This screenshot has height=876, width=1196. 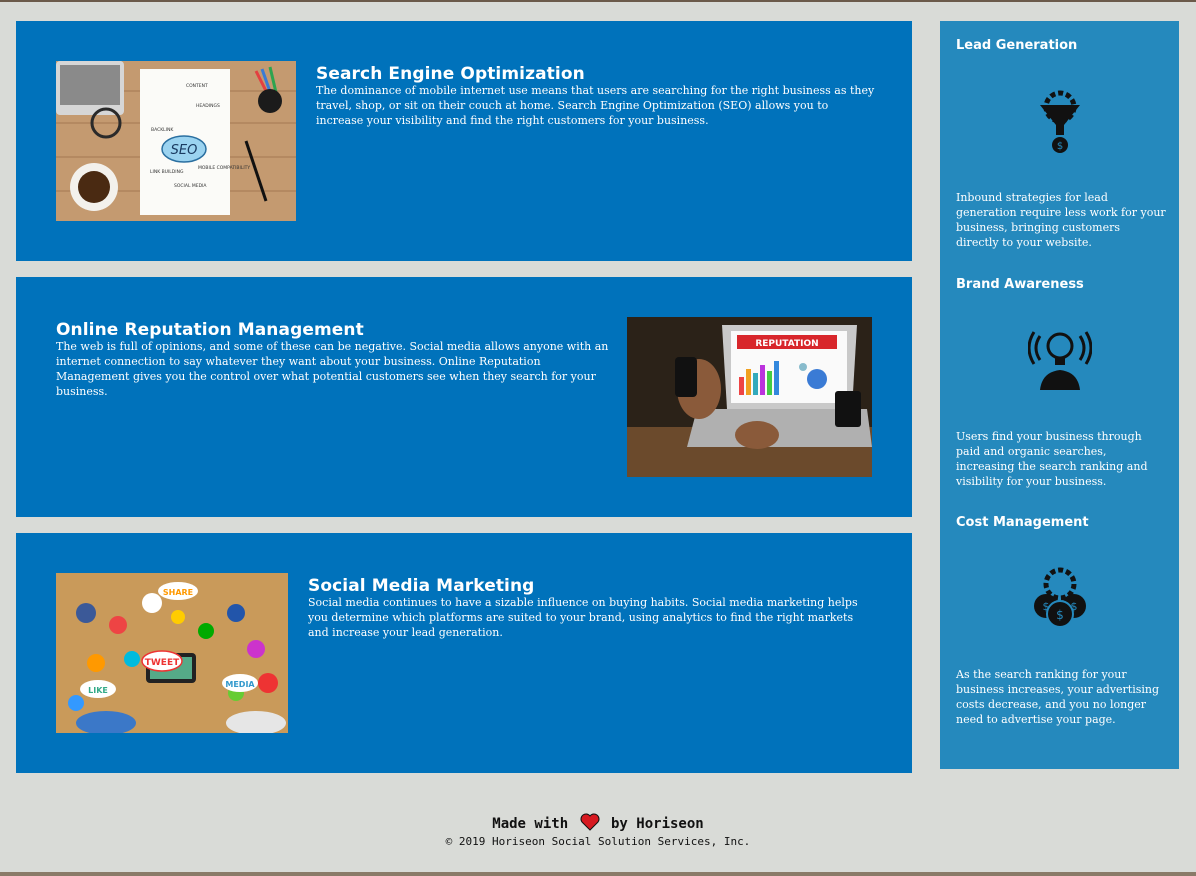 I want to click on seo-word-content: CONTENT, so click(x=197, y=86).